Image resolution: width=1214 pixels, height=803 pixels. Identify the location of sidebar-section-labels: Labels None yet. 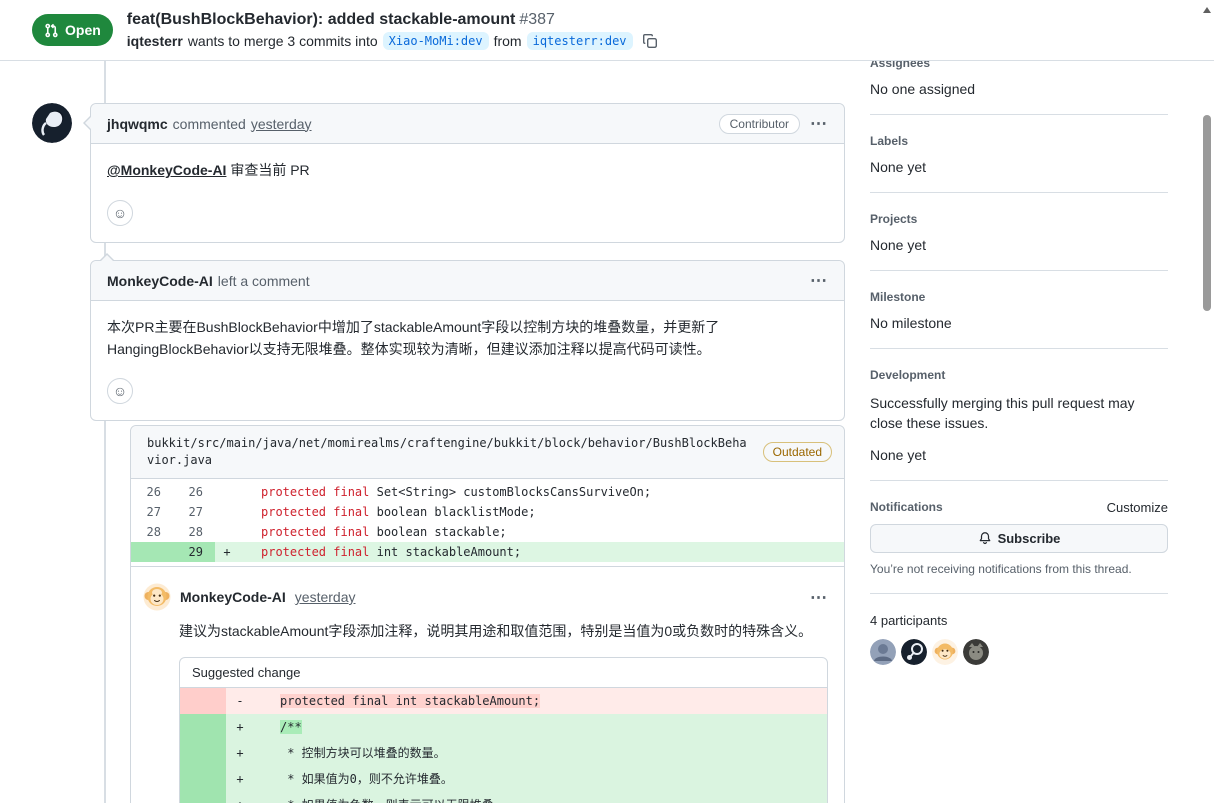
(1019, 154).